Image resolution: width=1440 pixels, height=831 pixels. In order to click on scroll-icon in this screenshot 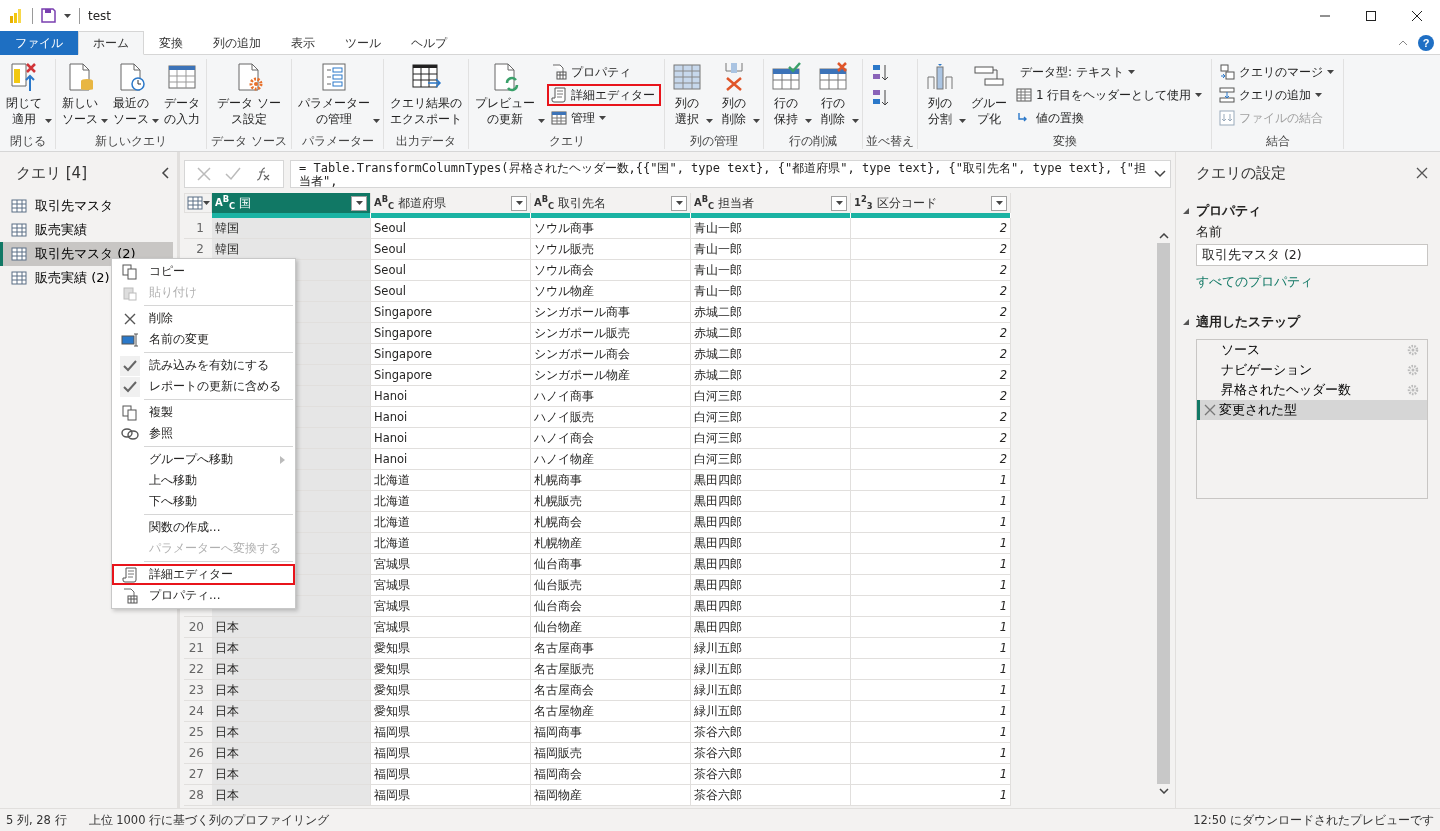, I will do `click(559, 95)`.